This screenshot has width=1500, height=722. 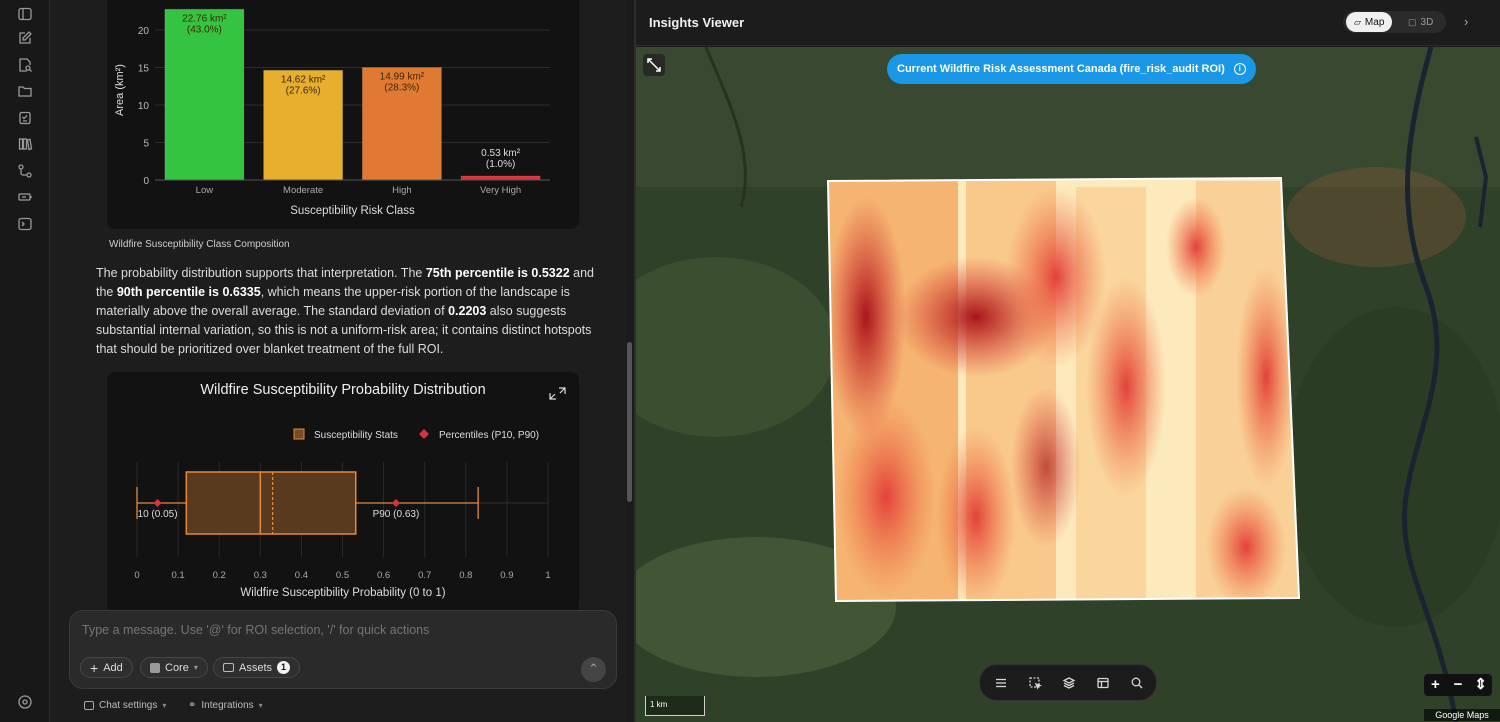 I want to click on sidebar-toggle-icon, so click(x=25, y=14).